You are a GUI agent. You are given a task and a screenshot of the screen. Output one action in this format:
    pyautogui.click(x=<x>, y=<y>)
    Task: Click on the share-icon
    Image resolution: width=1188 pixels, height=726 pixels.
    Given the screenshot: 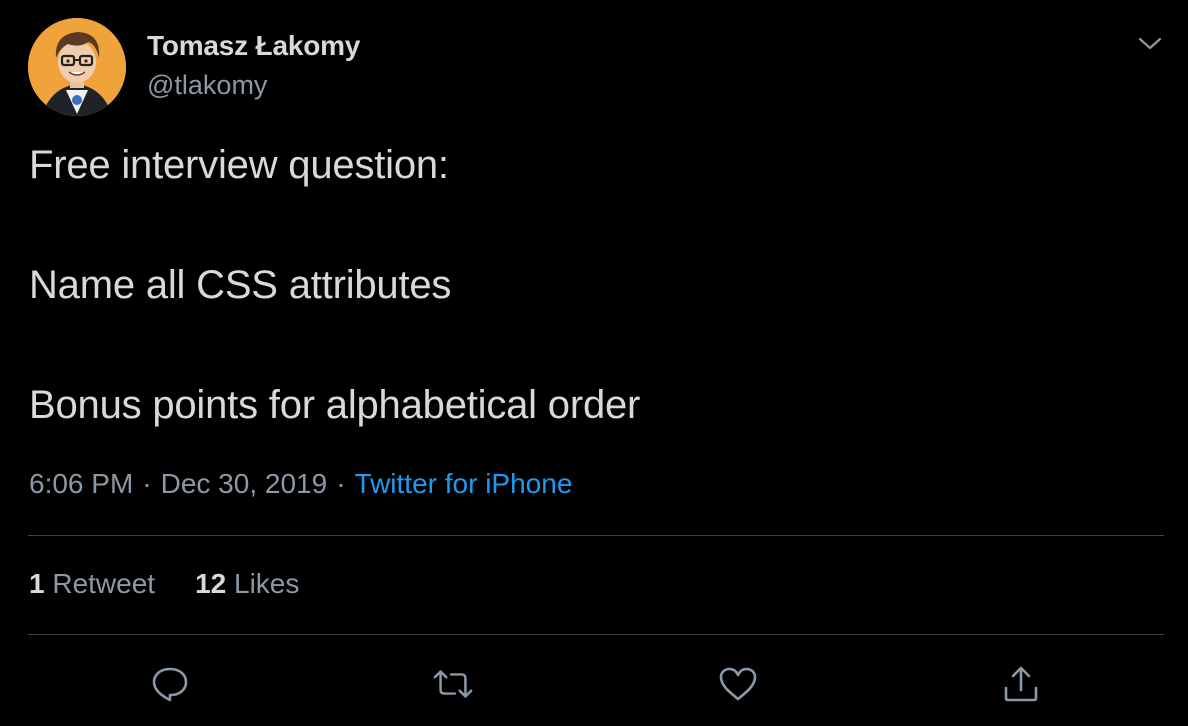 What is the action you would take?
    pyautogui.click(x=1021, y=684)
    